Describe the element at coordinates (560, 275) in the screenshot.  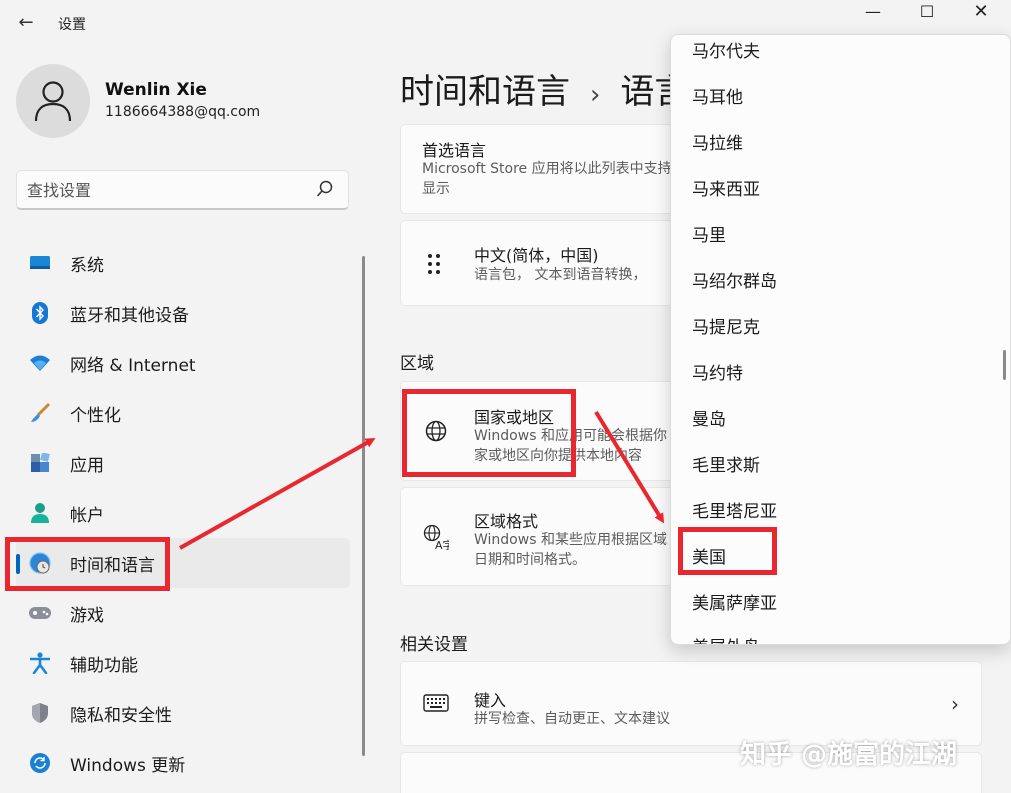
I see `language-item-desc: 语言包， 文本到语音转换，` at that location.